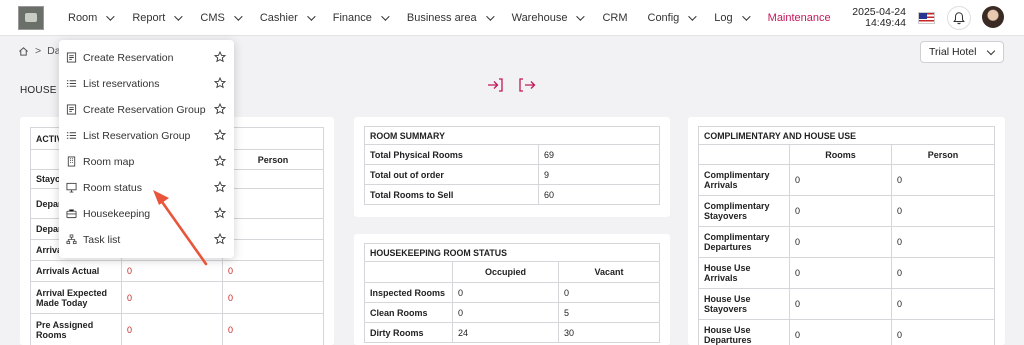 The width and height of the screenshot is (1024, 345). Describe the element at coordinates (609, 272) in the screenshot. I see `col-vacant: Vacant` at that location.